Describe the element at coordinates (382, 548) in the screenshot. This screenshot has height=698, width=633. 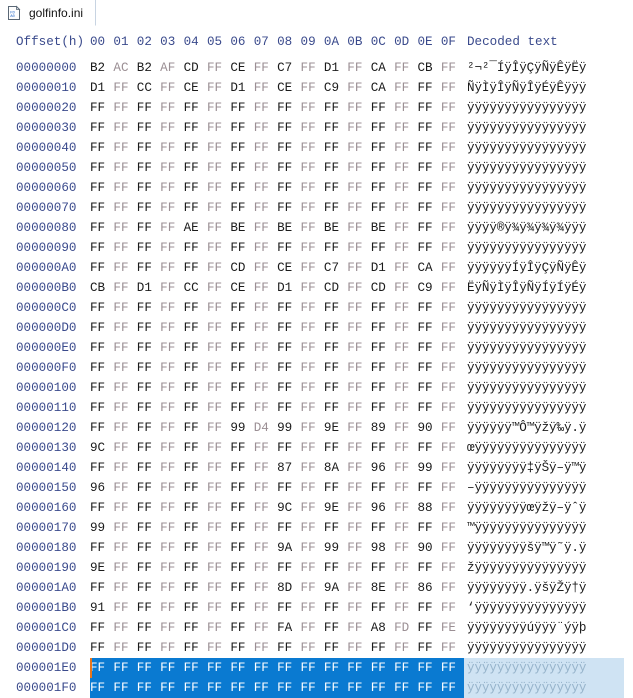
I see `byte-cell: 98` at that location.